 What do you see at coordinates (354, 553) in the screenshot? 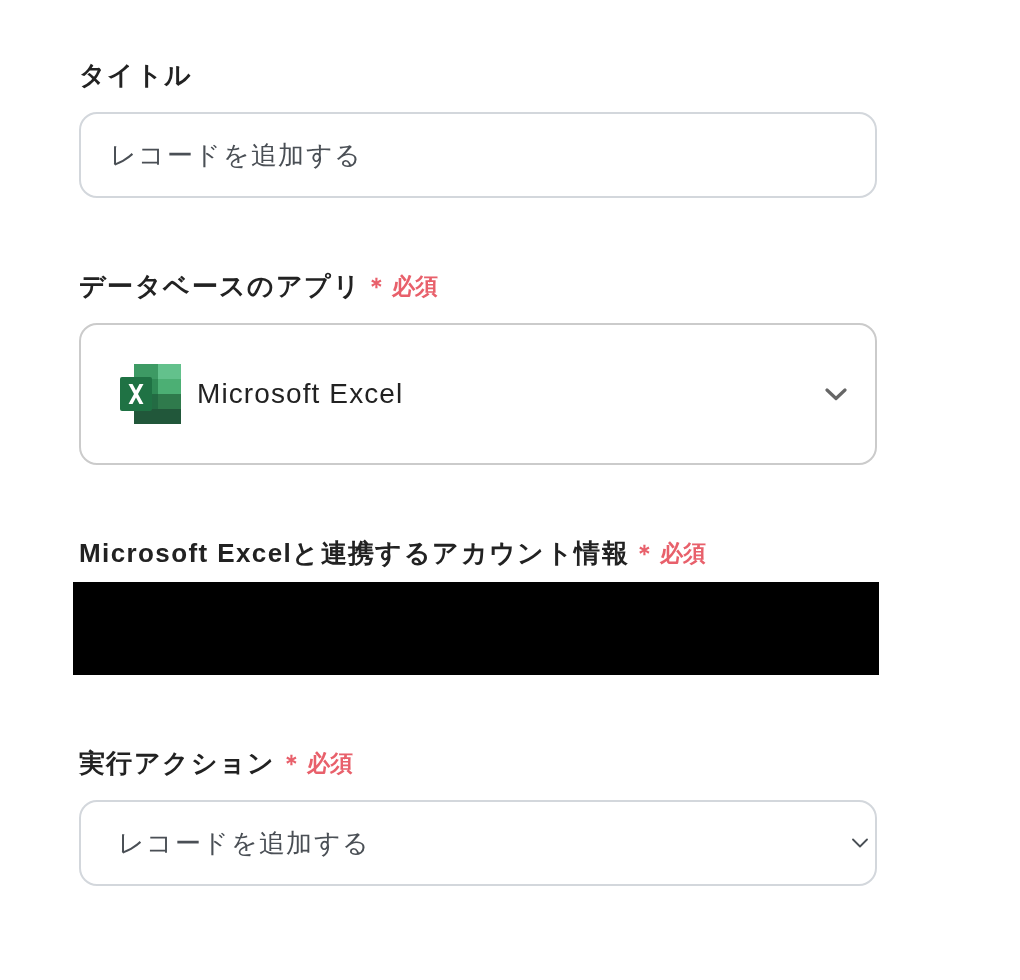
I see `field-label: Microsoft Excelと連携するアカウント情報` at bounding box center [354, 553].